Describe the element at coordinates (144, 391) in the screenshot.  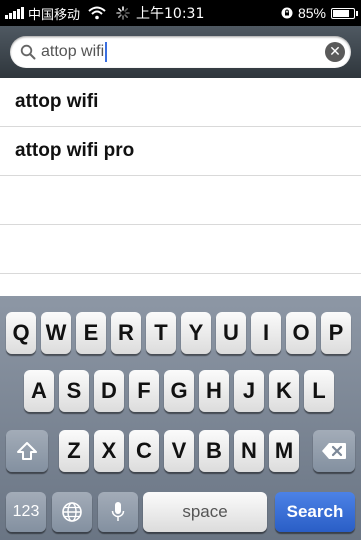
I see `key-f: F` at that location.